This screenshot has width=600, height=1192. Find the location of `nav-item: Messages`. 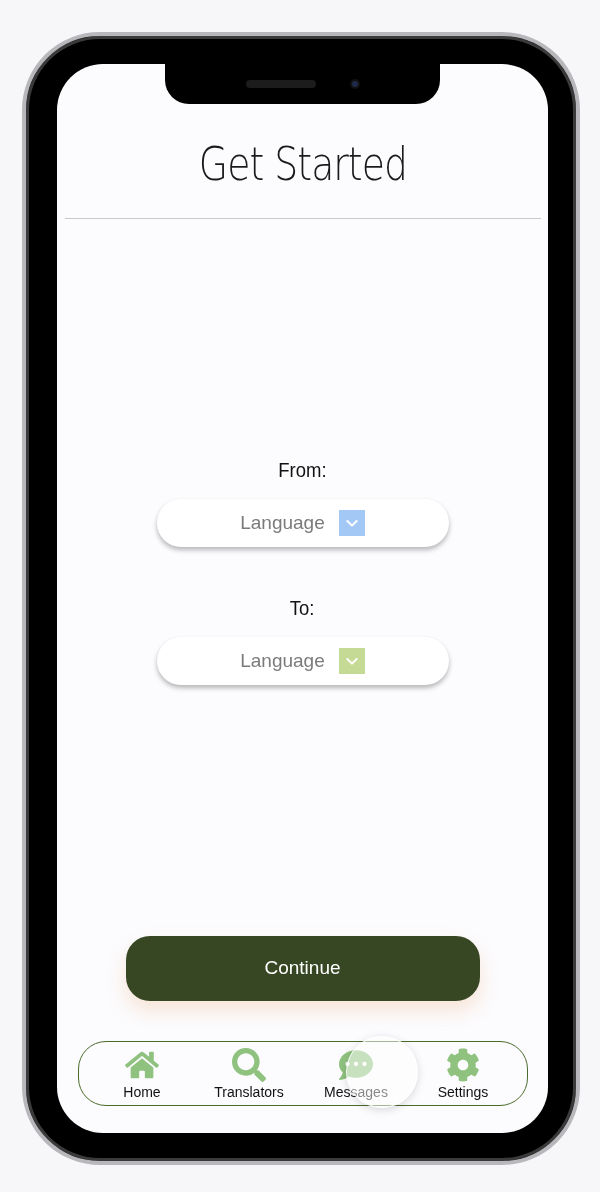

nav-item: Messages is located at coordinates (356, 1073).